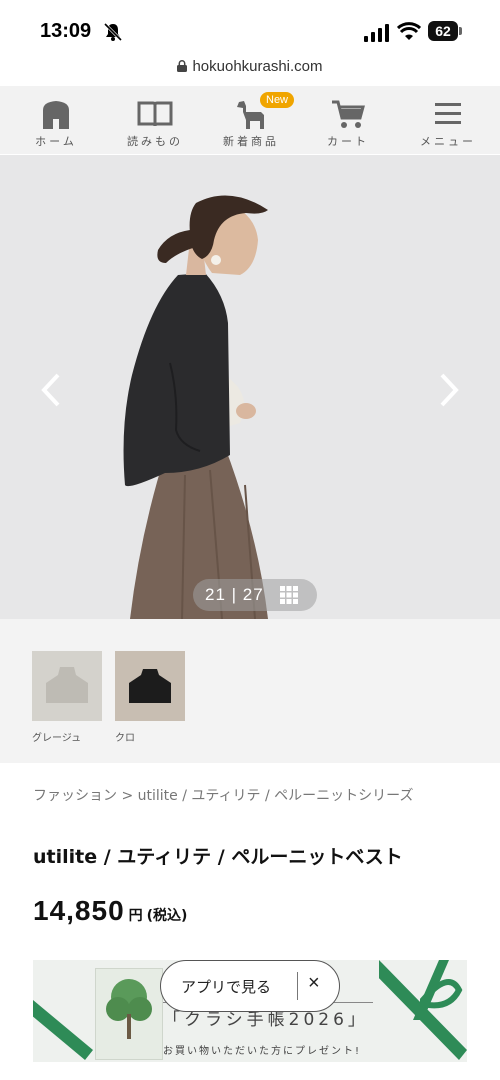  Describe the element at coordinates (125, 738) in the screenshot. I see `variant-label-black: クロ` at that location.